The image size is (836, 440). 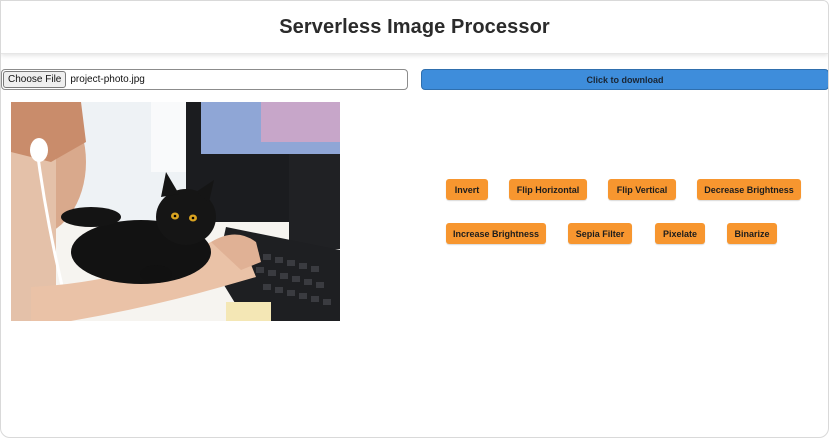 I want to click on page-title: Serverless Image Processor, so click(x=414, y=26).